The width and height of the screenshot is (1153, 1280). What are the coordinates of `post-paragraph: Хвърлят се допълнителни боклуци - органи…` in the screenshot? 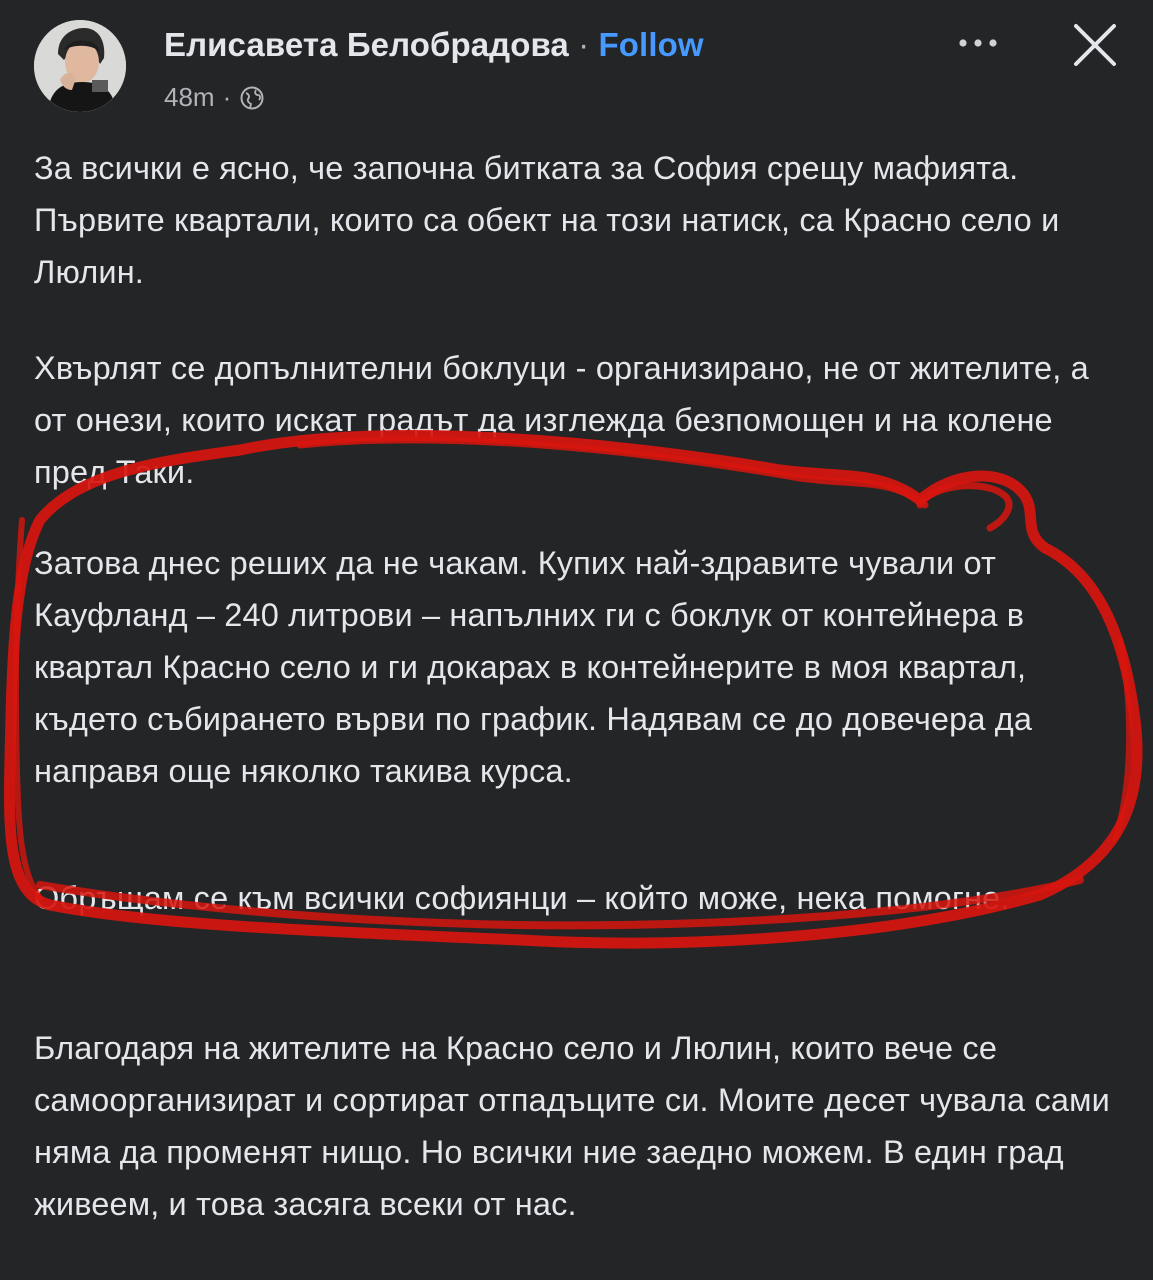 It's located at (561, 420).